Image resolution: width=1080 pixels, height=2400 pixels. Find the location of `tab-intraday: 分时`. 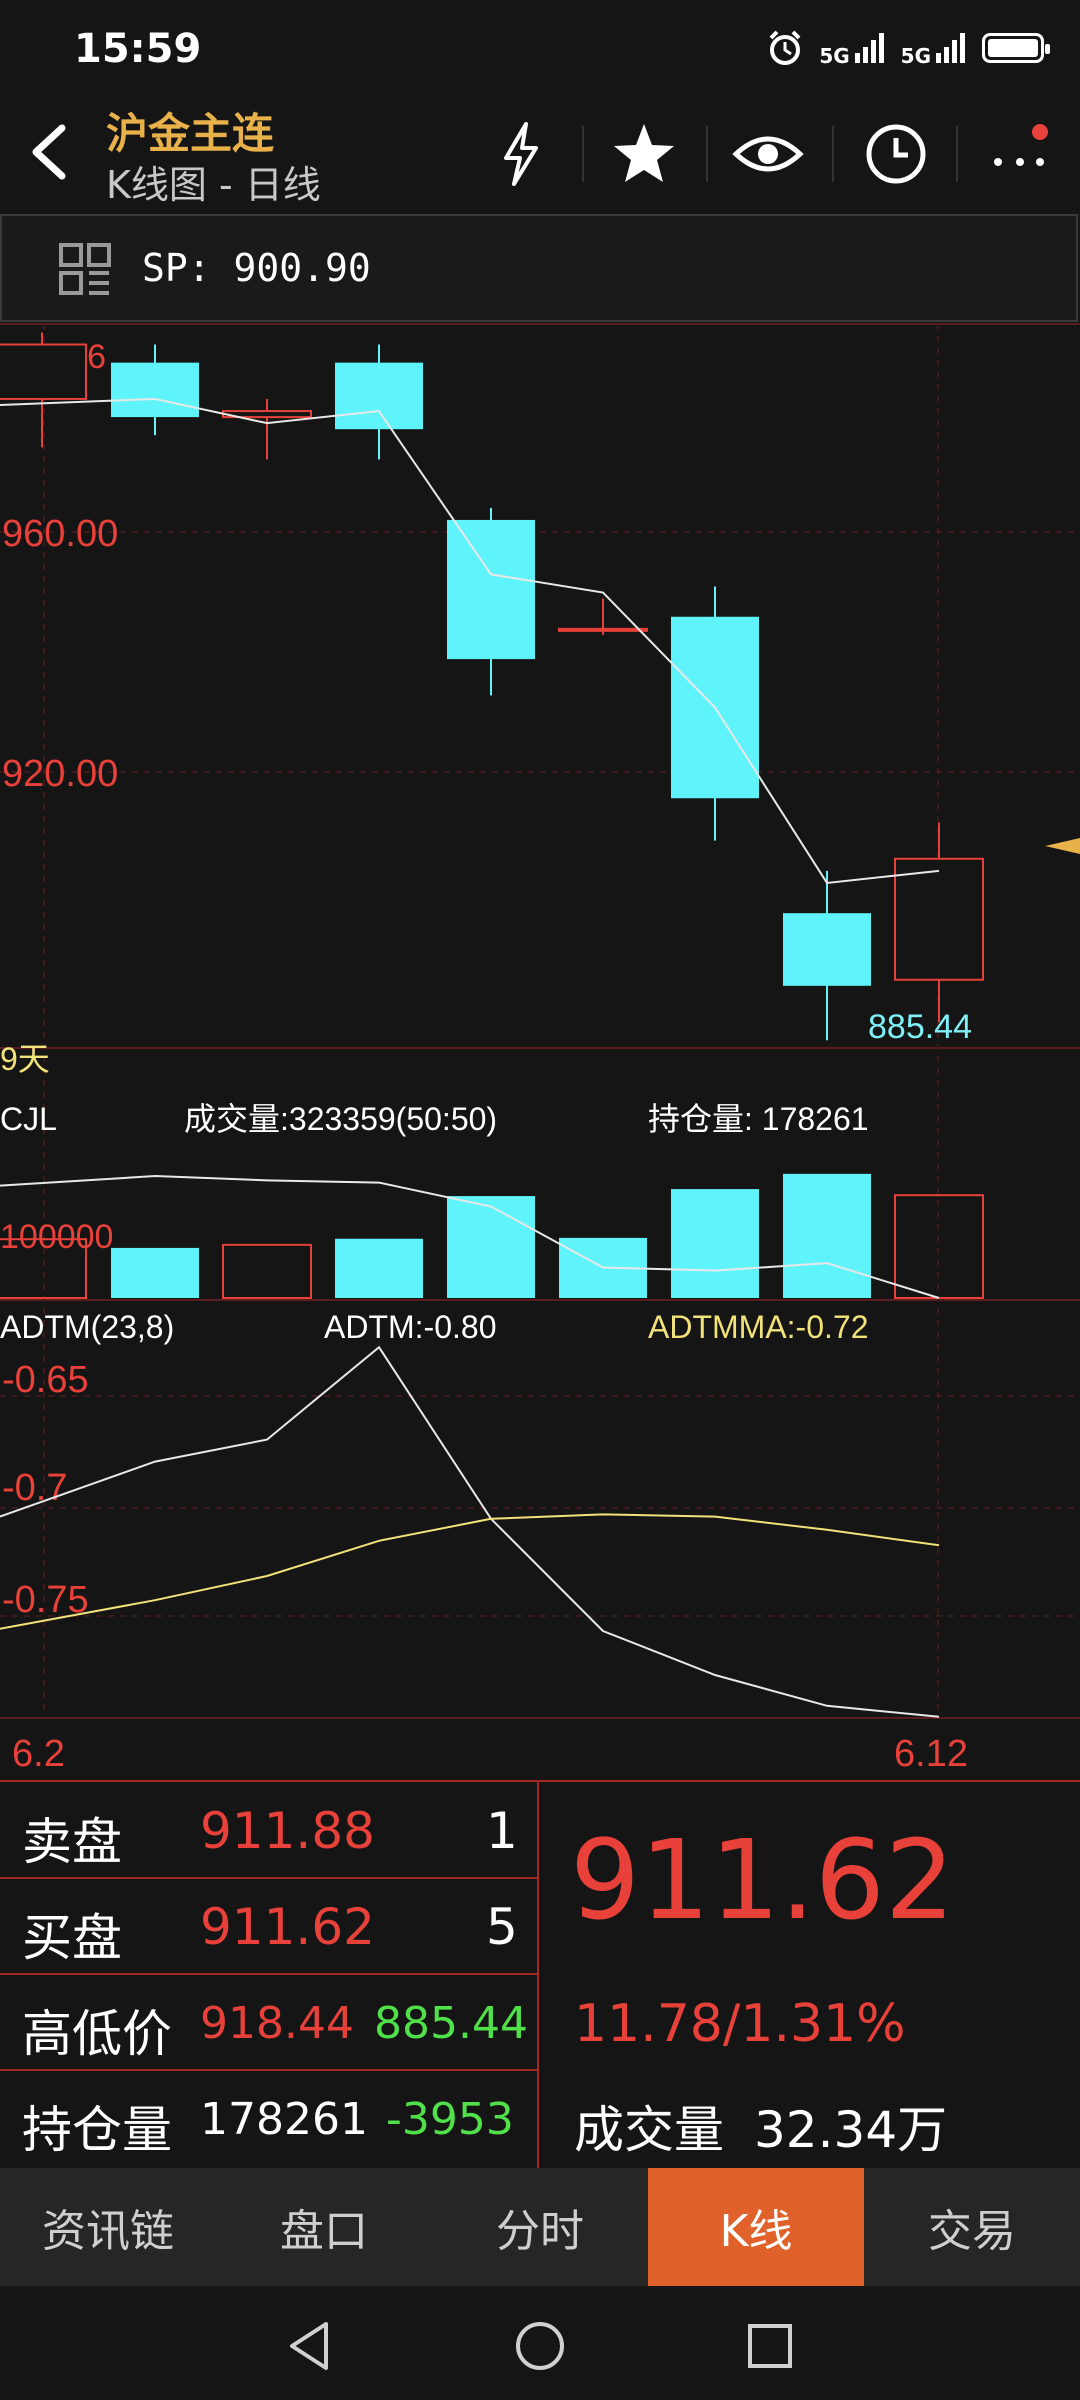

tab-intraday: 分时 is located at coordinates (540, 2227).